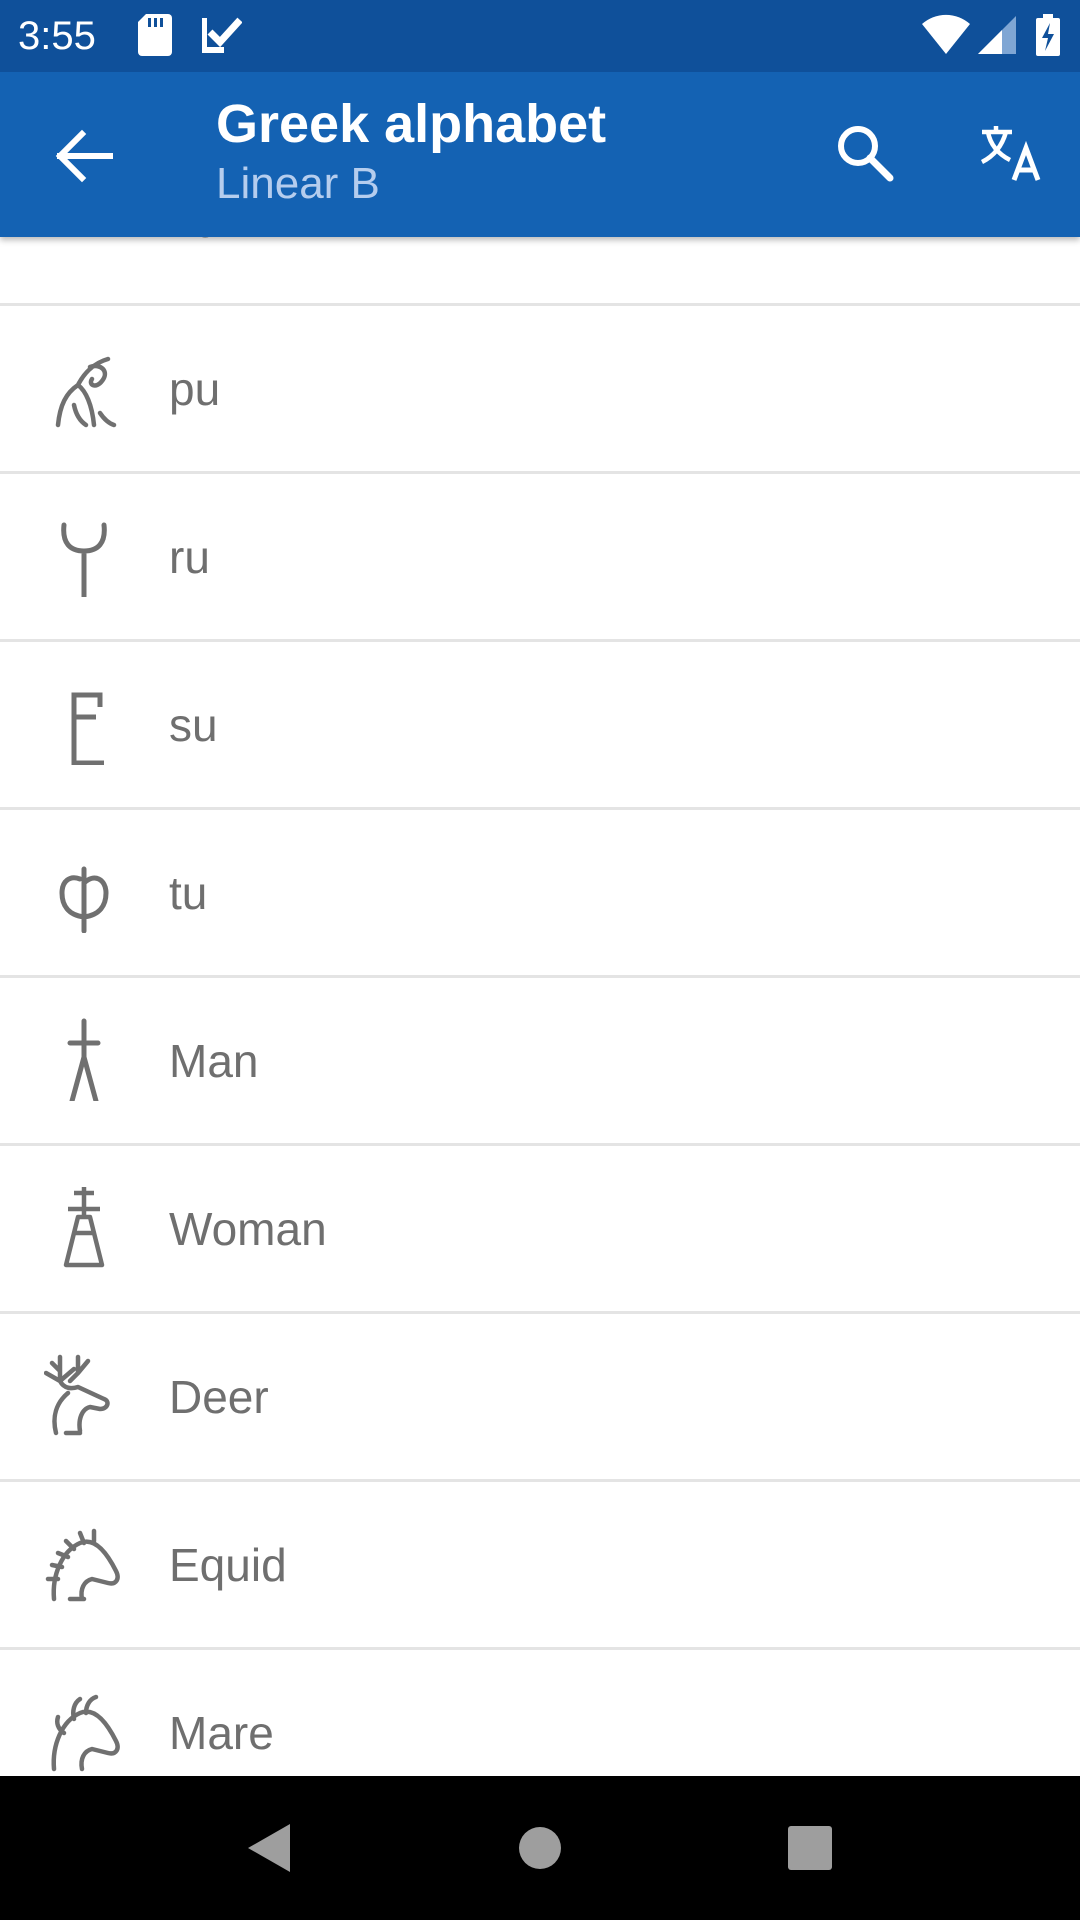 Image resolution: width=1080 pixels, height=1920 pixels. Describe the element at coordinates (86, 891) in the screenshot. I see `linear-b-tu-glyph` at that location.